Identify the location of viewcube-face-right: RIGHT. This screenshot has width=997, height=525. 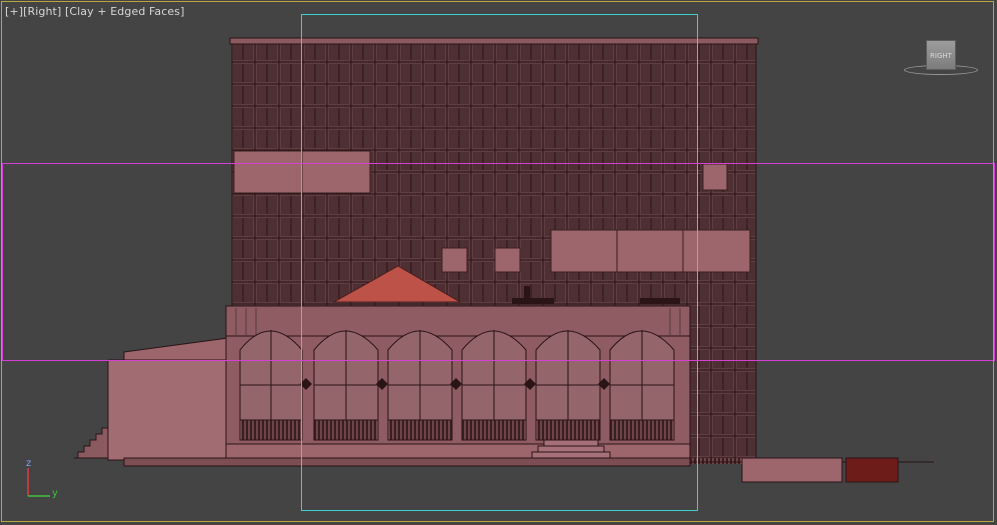
(941, 55).